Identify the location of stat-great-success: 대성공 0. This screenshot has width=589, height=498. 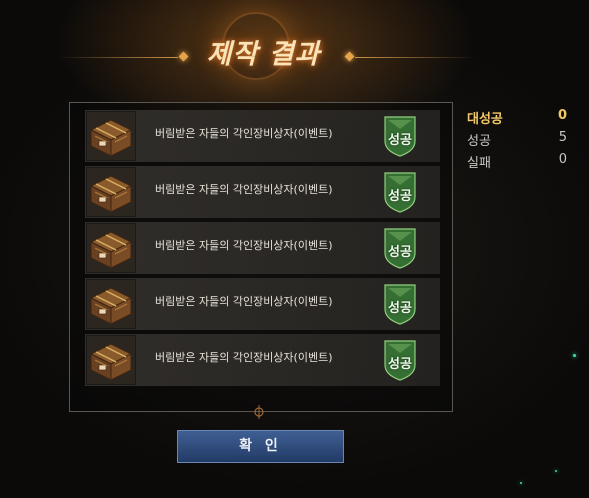
(517, 119).